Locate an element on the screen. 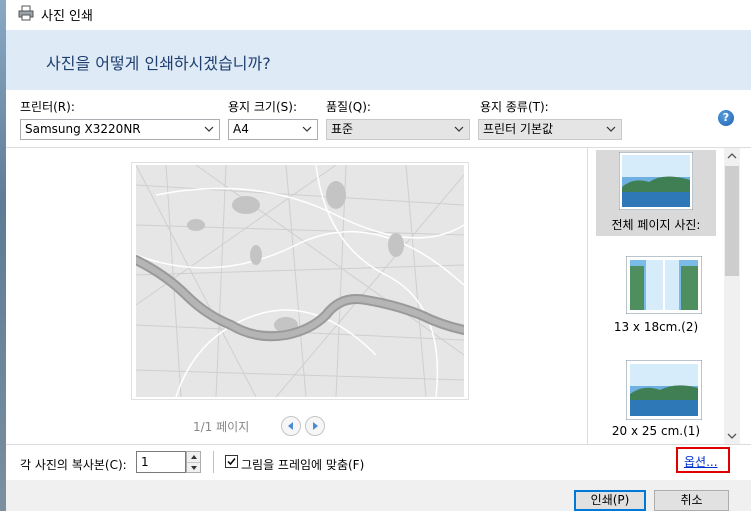 The height and width of the screenshot is (511, 751). layout-caption: 20 x 25 cm.(1) is located at coordinates (656, 431).